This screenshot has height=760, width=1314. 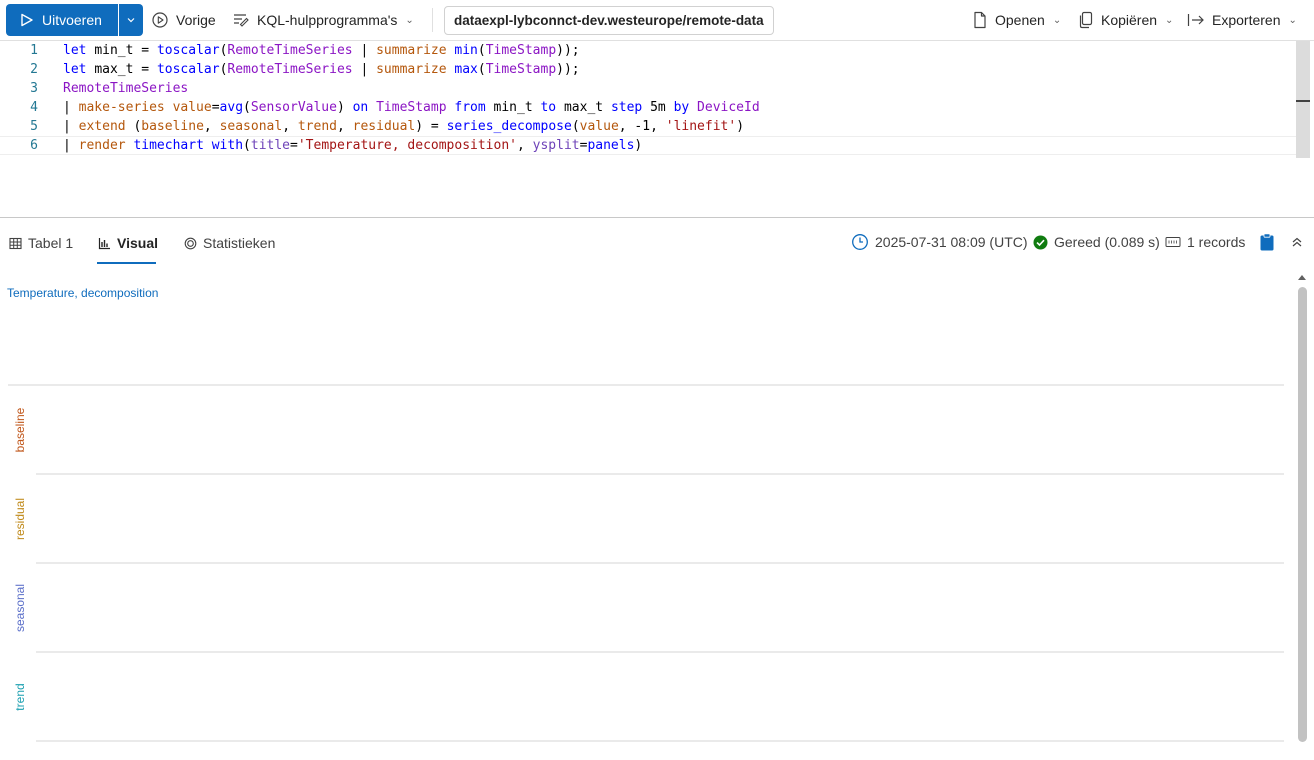 I want to click on run-button: Uitvoeren, so click(x=62, y=20).